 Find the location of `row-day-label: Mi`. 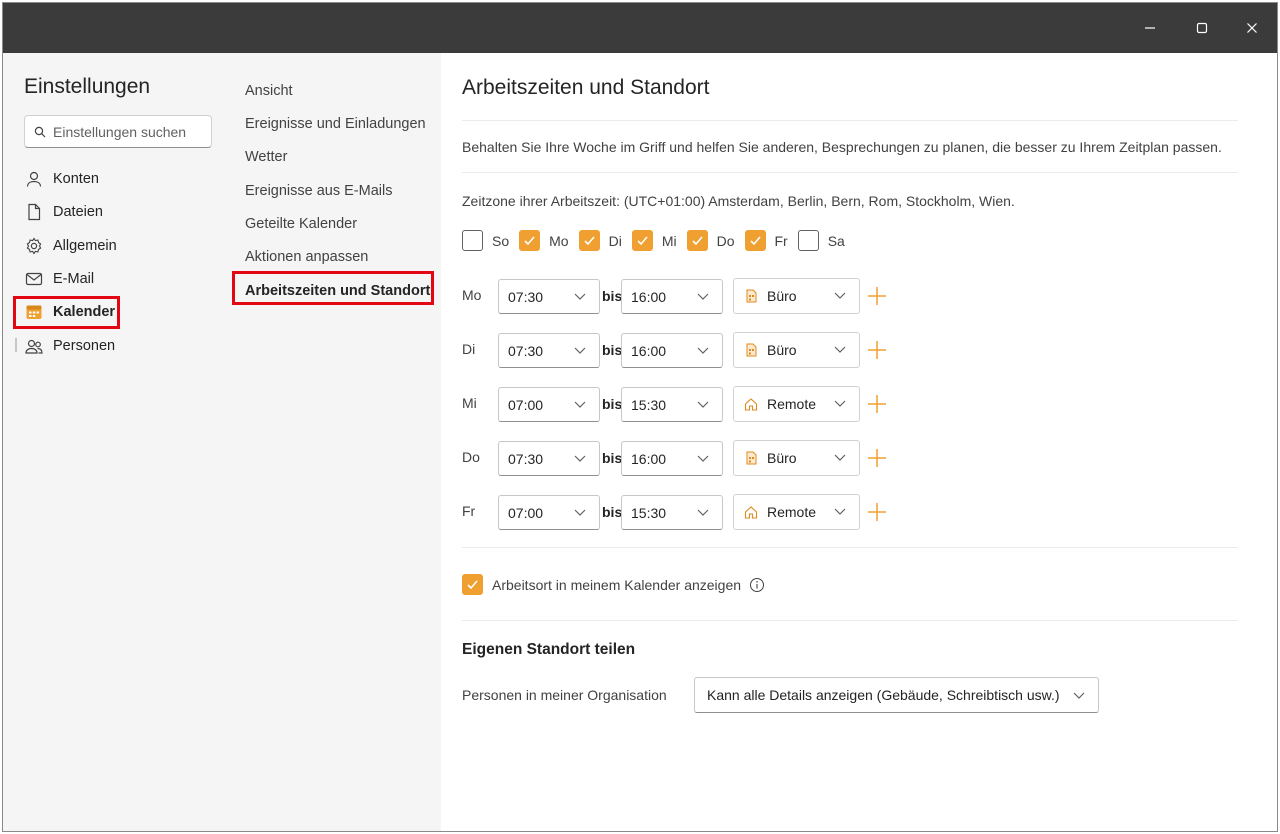

row-day-label: Mi is located at coordinates (469, 403).